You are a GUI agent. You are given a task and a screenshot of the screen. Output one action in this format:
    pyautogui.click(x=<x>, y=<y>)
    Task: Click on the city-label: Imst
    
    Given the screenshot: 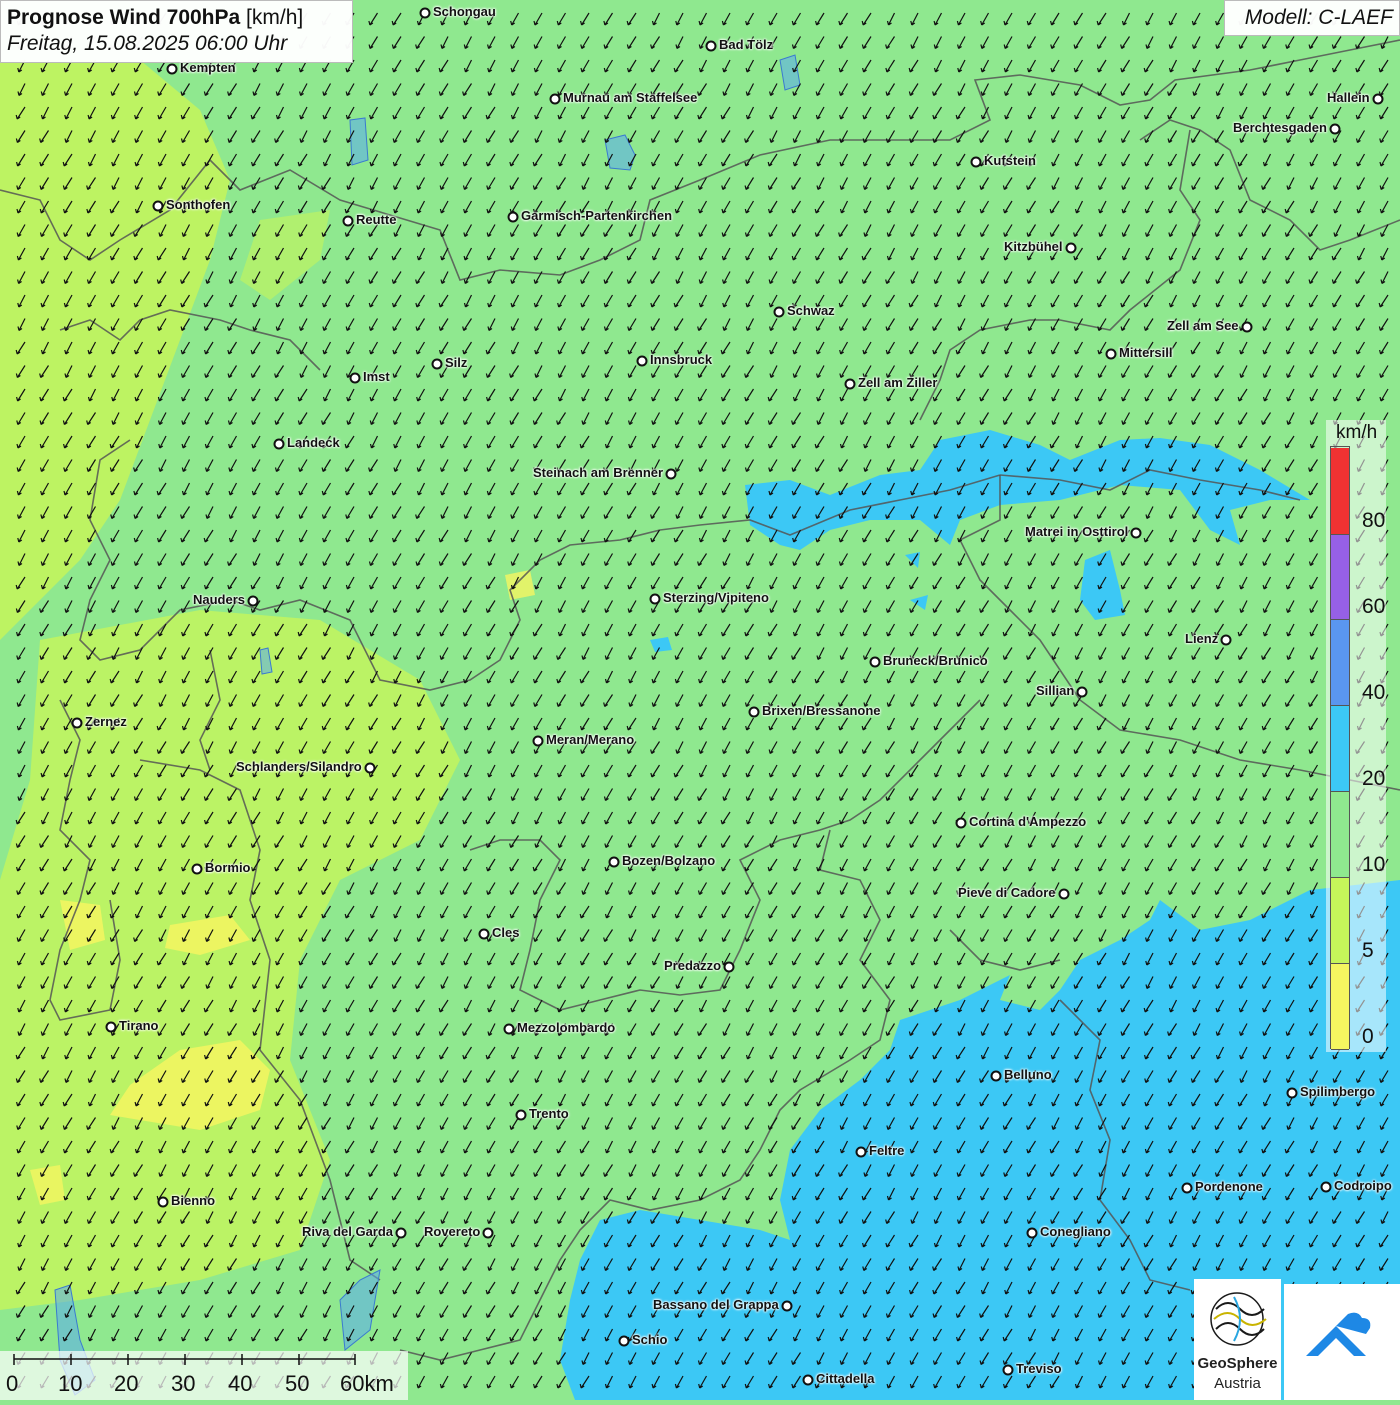 What is the action you would take?
    pyautogui.click(x=376, y=376)
    